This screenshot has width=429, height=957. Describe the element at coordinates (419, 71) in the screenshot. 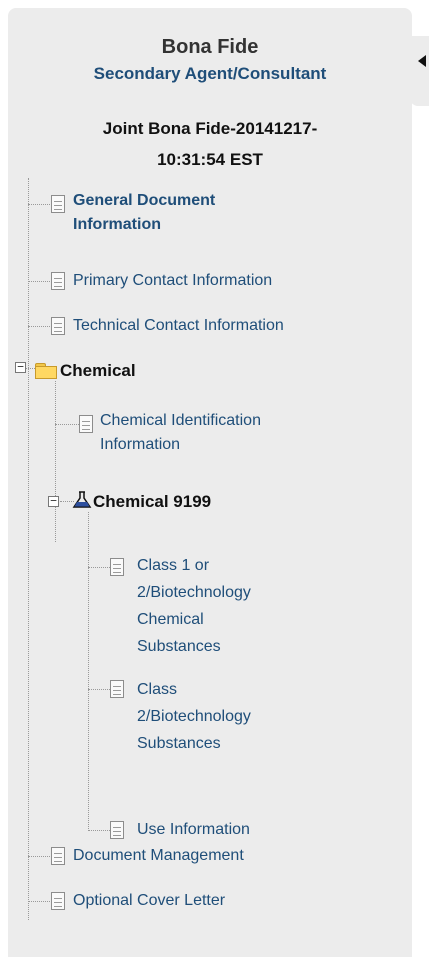

I see `collapse-panel-tab` at that location.